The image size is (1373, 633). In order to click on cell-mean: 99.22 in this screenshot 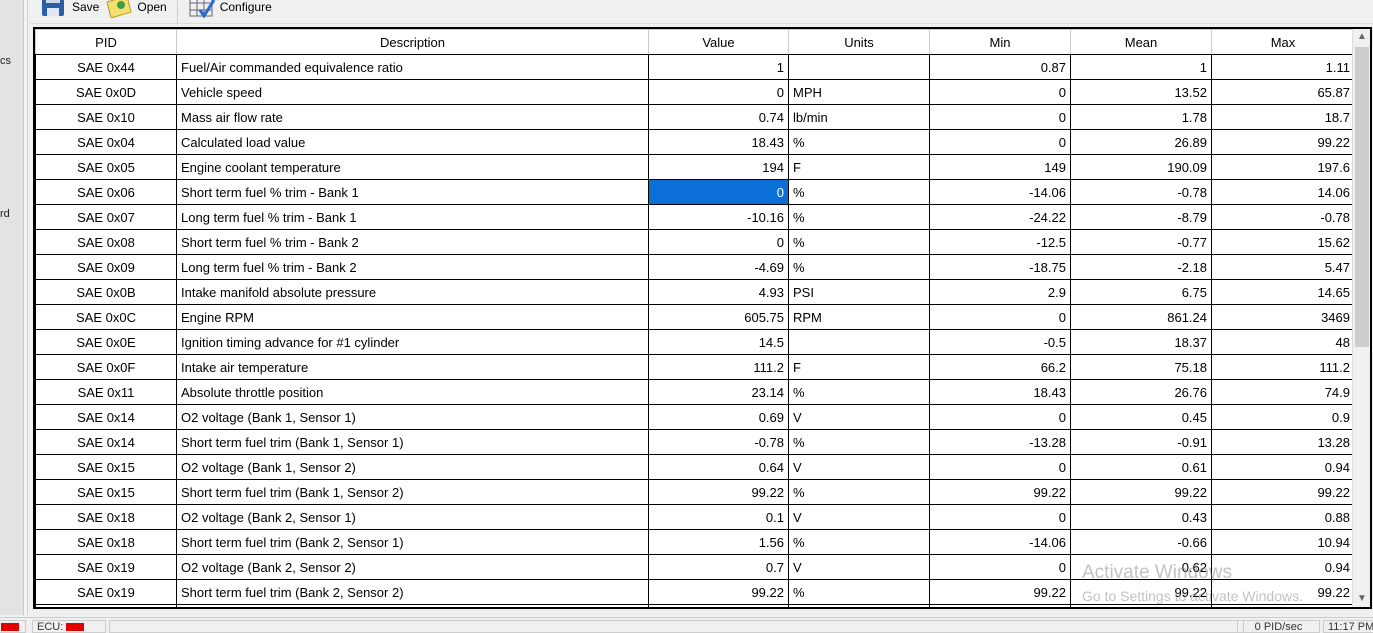, I will do `click(1141, 492)`.